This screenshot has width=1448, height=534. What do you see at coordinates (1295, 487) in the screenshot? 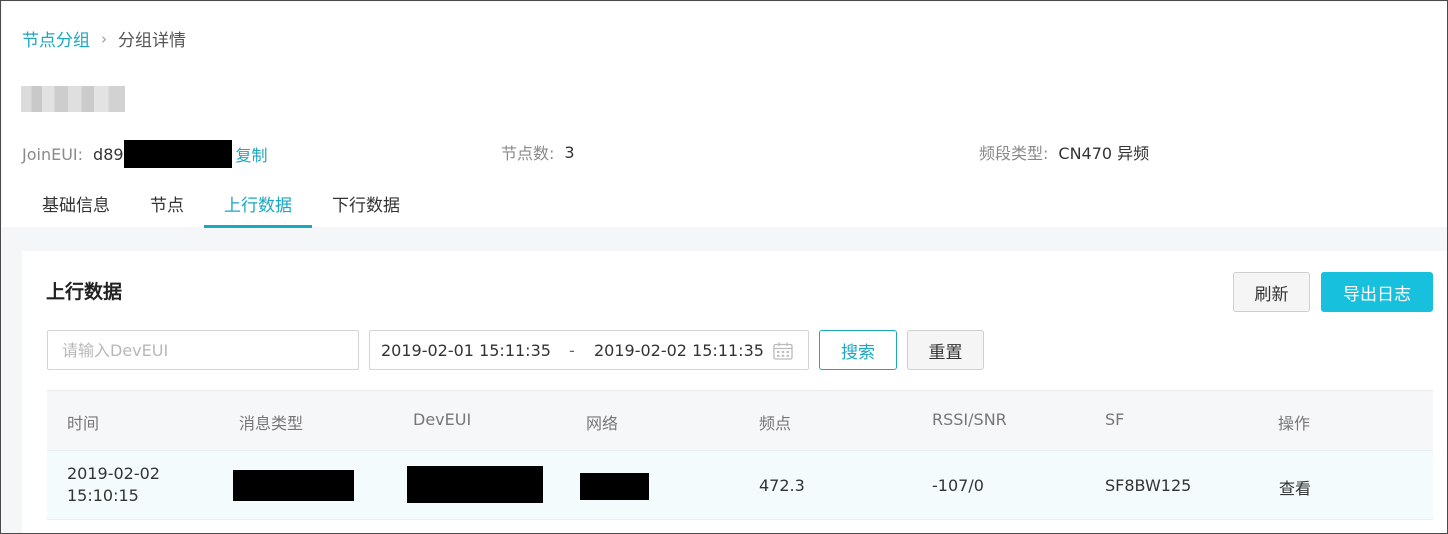
I see `view-link: 查看` at bounding box center [1295, 487].